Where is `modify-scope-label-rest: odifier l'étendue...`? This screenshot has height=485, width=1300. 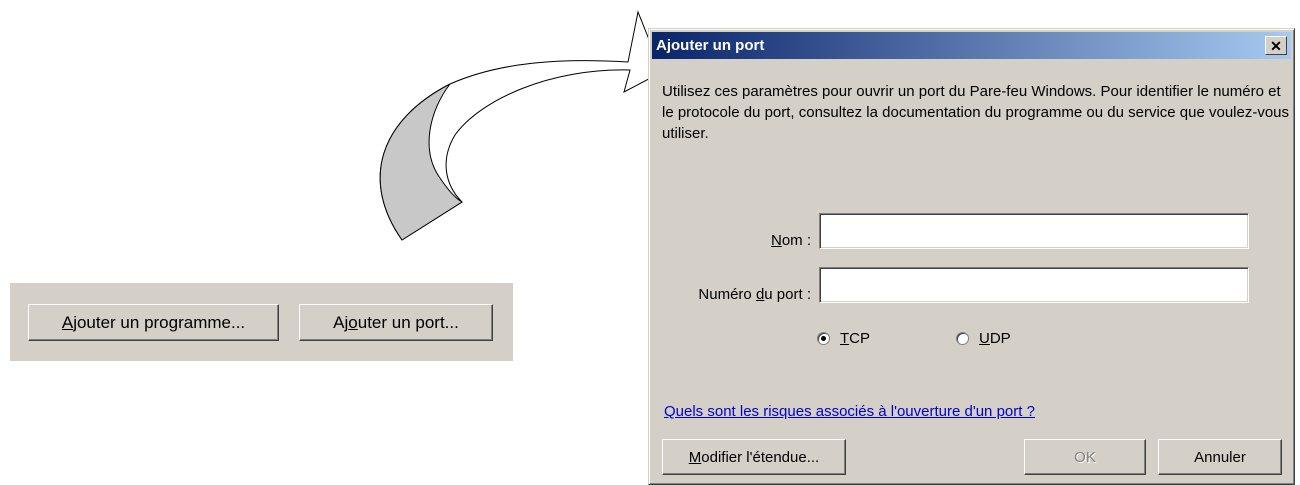
modify-scope-label-rest: odifier l'étendue... is located at coordinates (760, 457).